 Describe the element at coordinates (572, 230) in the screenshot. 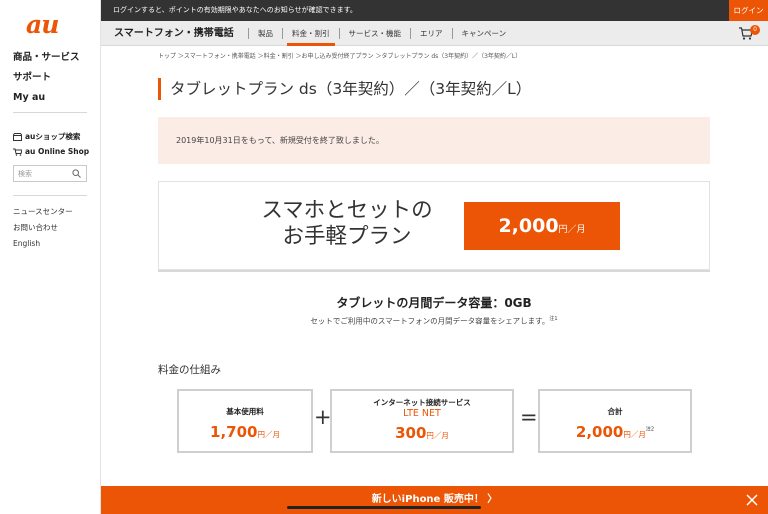

I see `promo-price-unit: 円／月` at that location.